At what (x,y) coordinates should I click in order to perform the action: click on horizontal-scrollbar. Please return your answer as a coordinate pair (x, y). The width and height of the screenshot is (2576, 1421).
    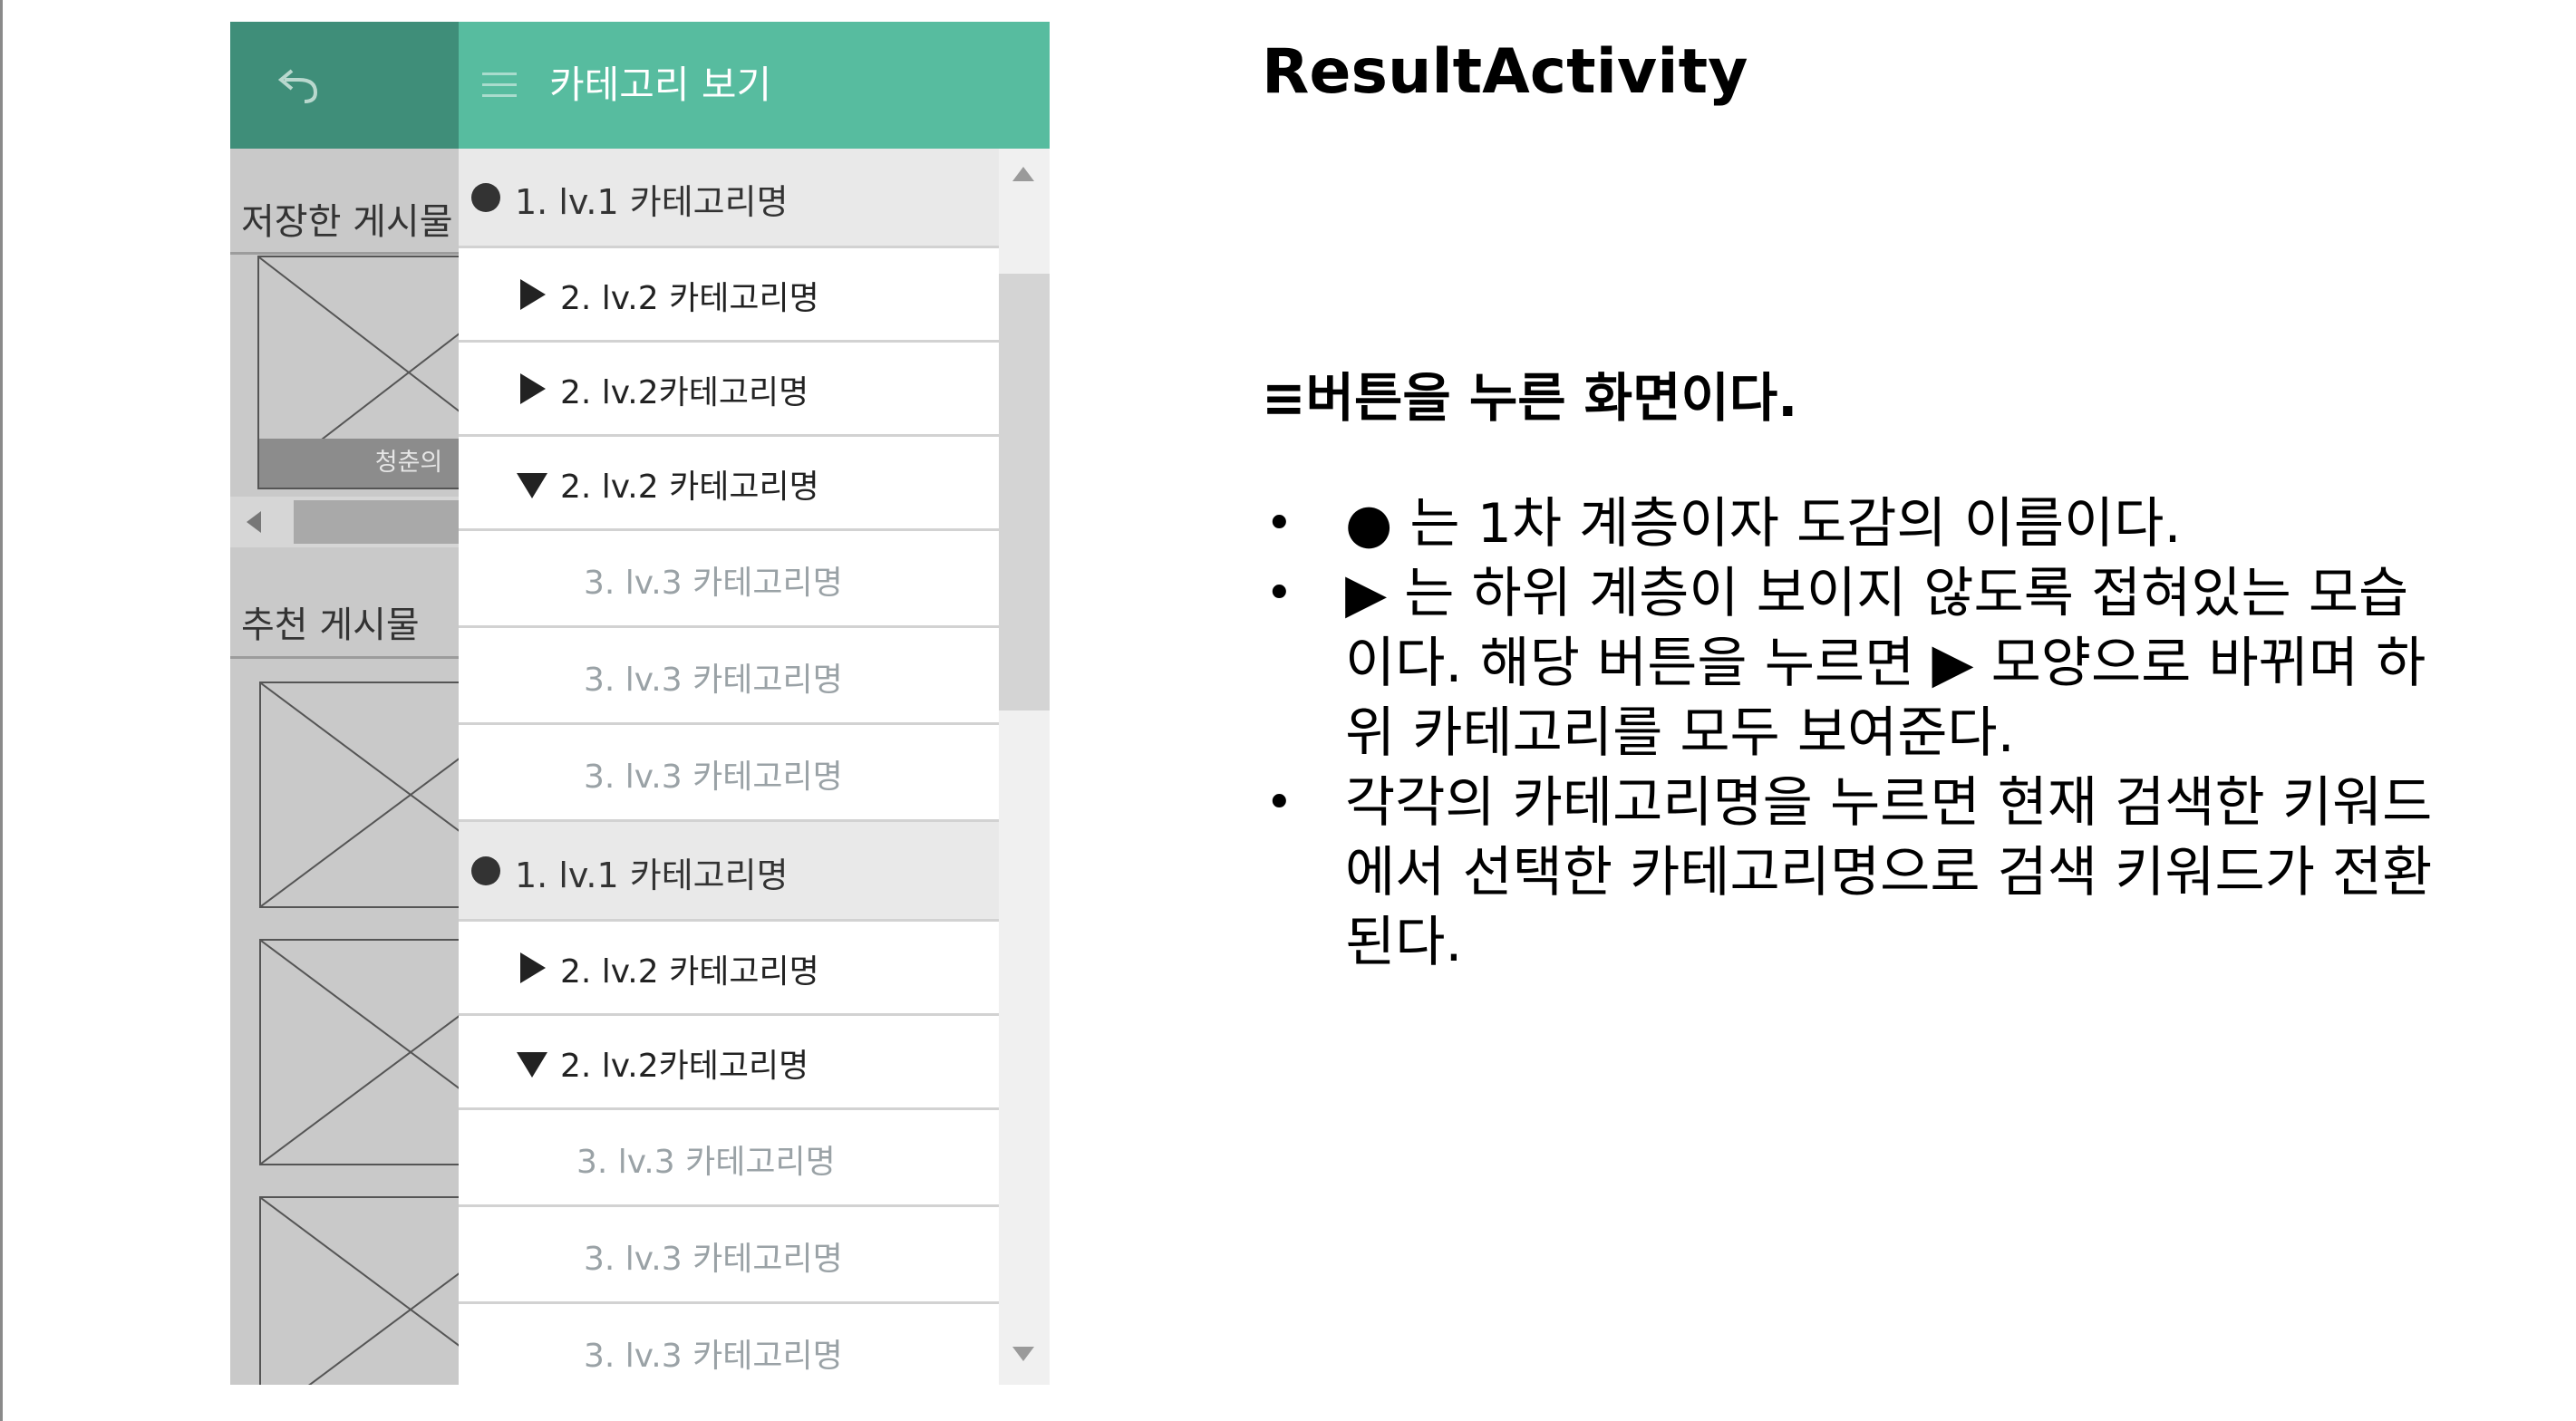
    Looking at the image, I should click on (348, 522).